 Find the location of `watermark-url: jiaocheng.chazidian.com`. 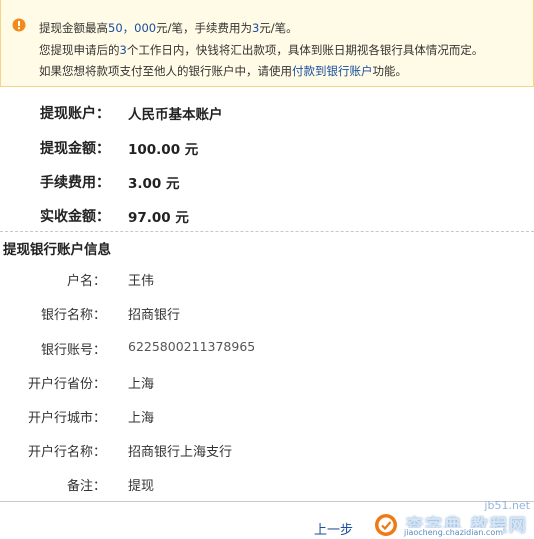

watermark-url: jiaocheng.chazidian.com is located at coordinates (454, 532).